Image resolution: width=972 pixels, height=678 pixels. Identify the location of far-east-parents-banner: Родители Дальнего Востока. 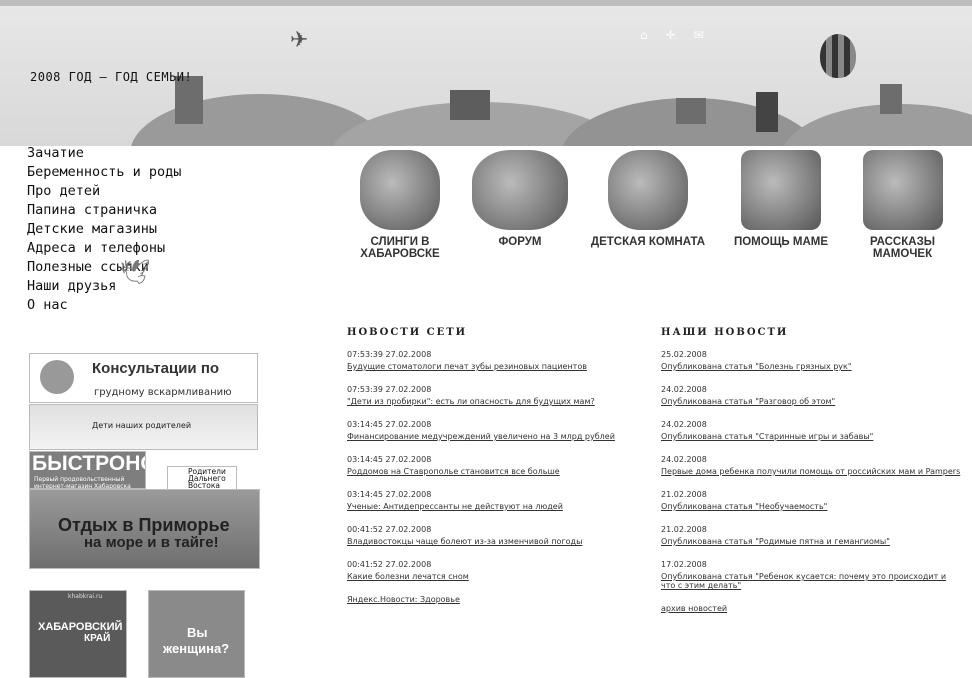
(202, 478).